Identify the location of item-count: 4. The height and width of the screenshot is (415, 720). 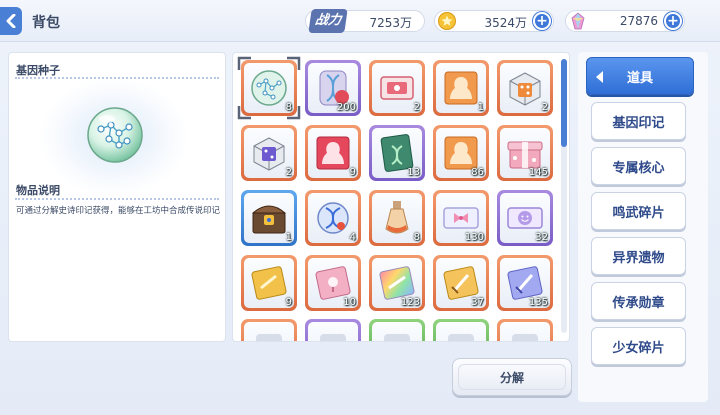
(352, 237).